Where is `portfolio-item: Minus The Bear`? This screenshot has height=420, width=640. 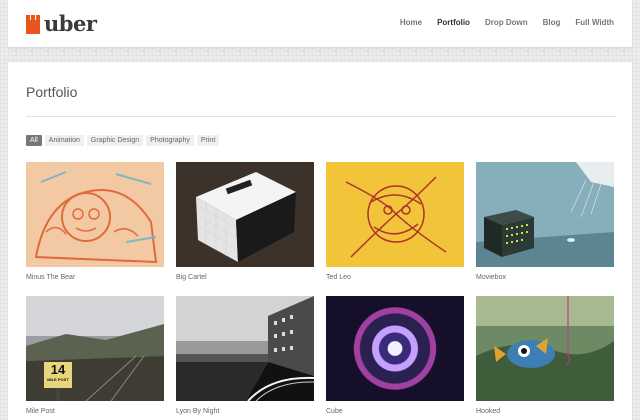
portfolio-item: Minus The Bear is located at coordinates (95, 221).